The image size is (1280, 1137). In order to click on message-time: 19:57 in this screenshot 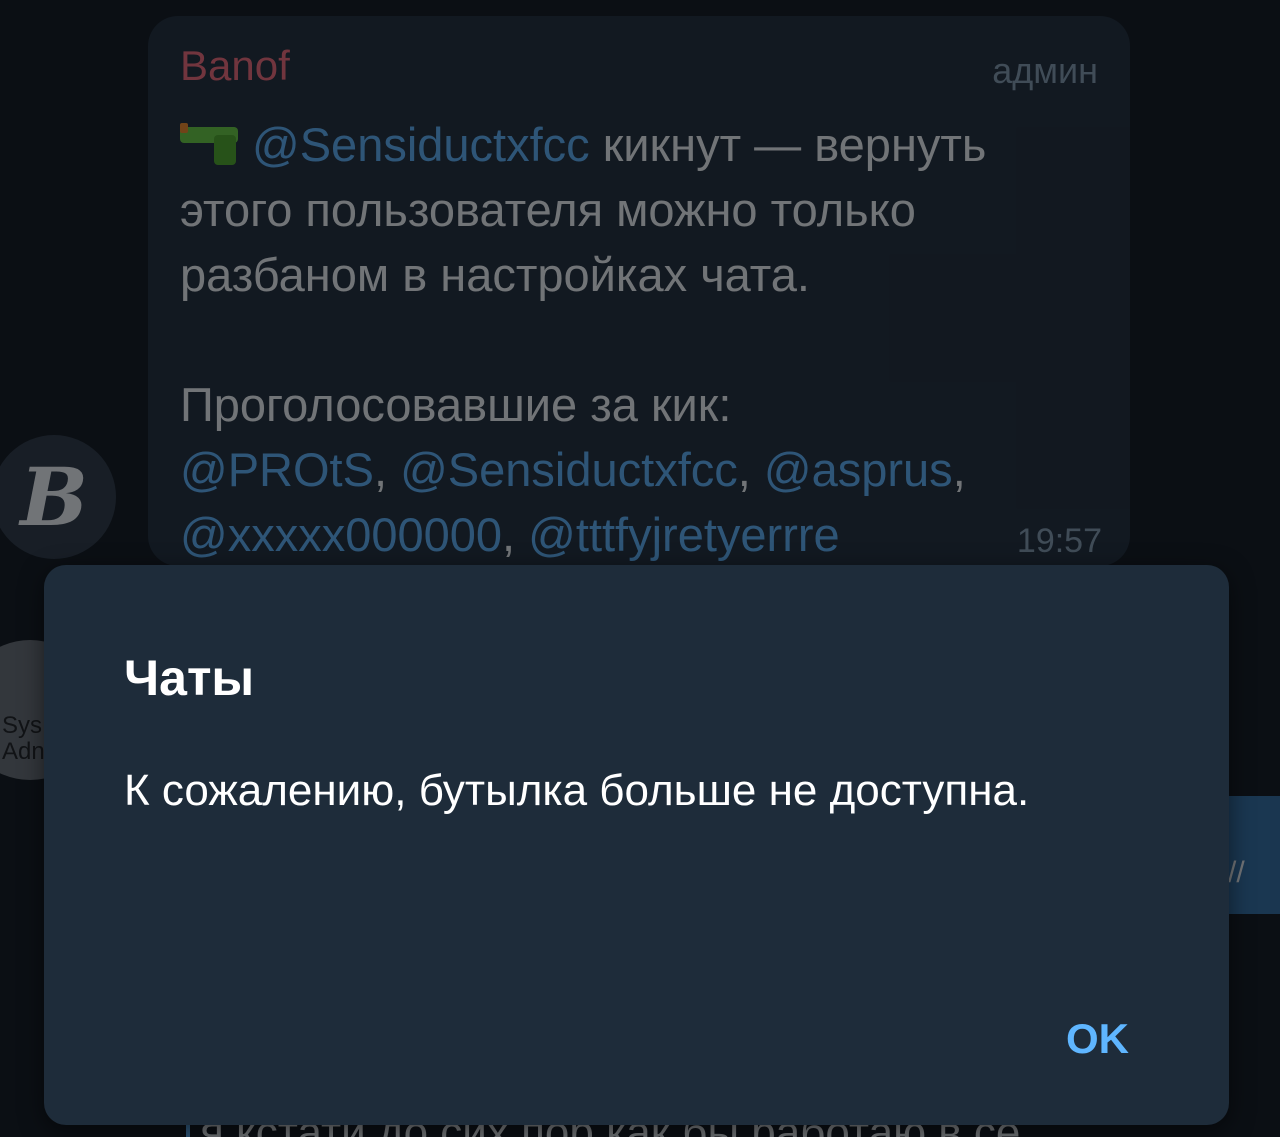, I will do `click(1059, 541)`.